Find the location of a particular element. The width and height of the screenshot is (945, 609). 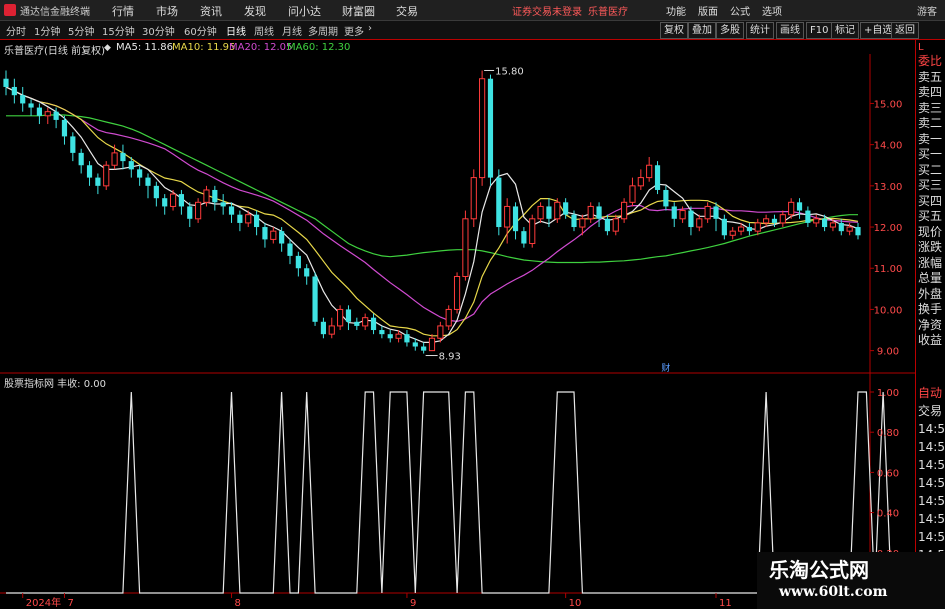

high-price-label: 15.80 is located at coordinates (509, 71).